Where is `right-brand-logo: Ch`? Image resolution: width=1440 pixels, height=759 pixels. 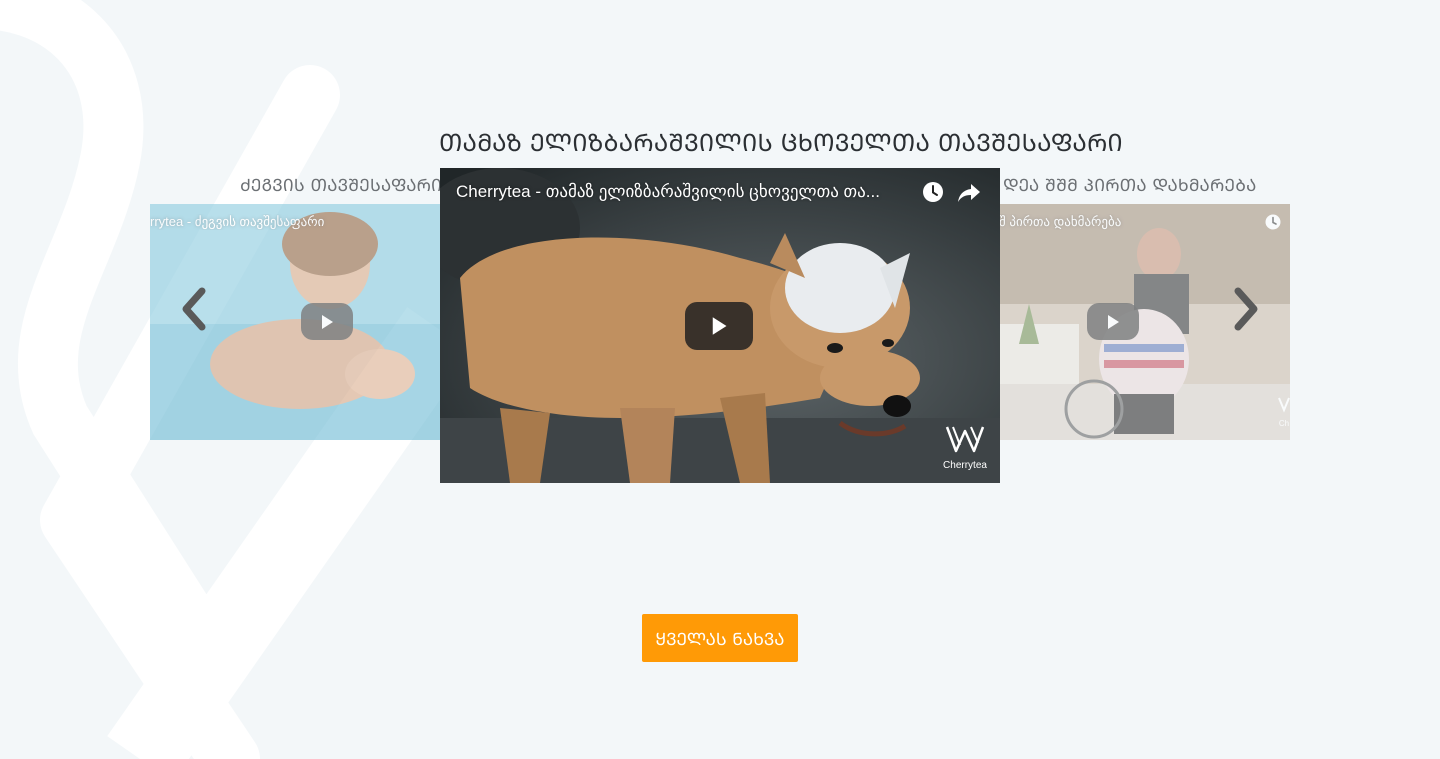
right-brand-logo: Ch is located at coordinates (1283, 412).